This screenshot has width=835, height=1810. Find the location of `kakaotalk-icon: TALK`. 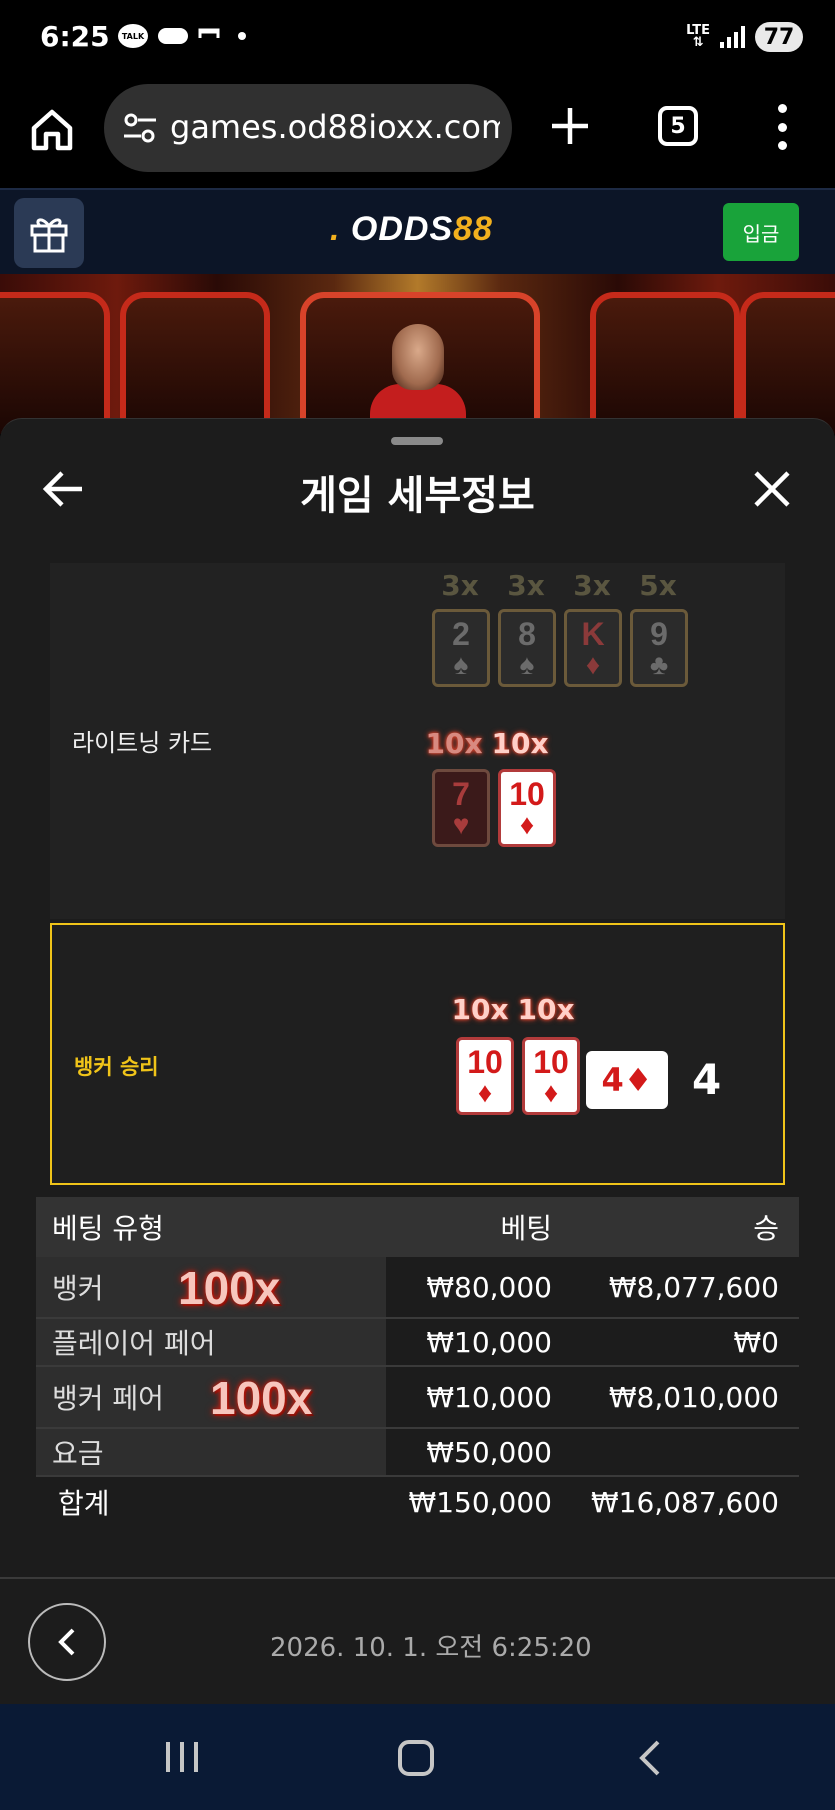

kakaotalk-icon: TALK is located at coordinates (133, 36).